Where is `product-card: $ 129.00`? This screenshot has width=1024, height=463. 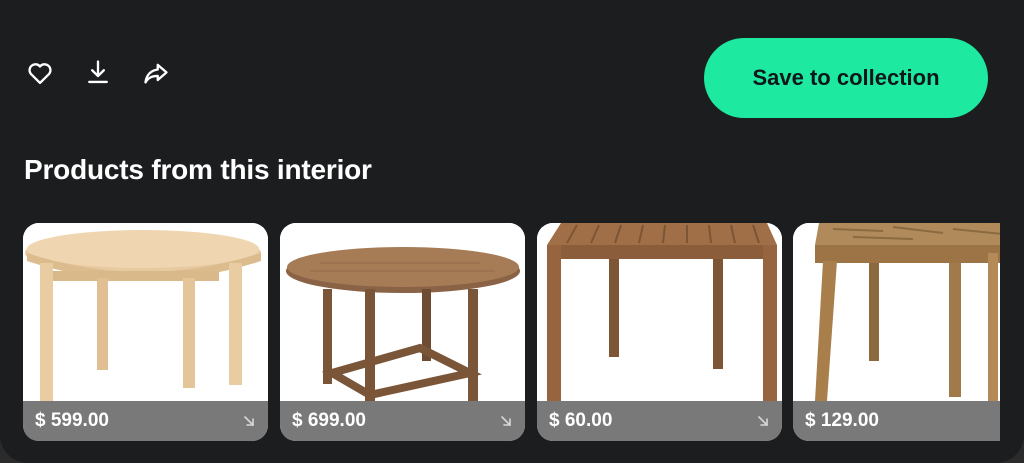 product-card: $ 129.00 is located at coordinates (896, 332).